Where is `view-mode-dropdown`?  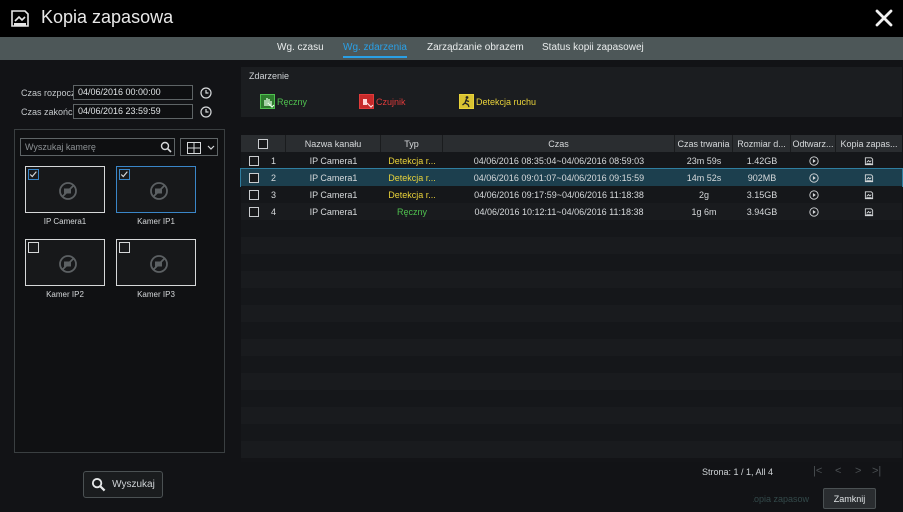 view-mode-dropdown is located at coordinates (199, 147).